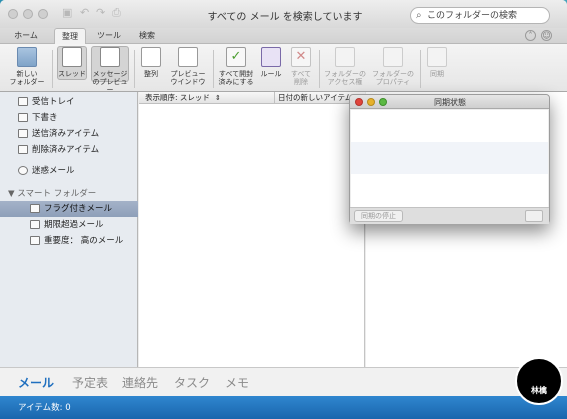 The image size is (567, 419). I want to click on nav-tasks: タスク, so click(192, 382).